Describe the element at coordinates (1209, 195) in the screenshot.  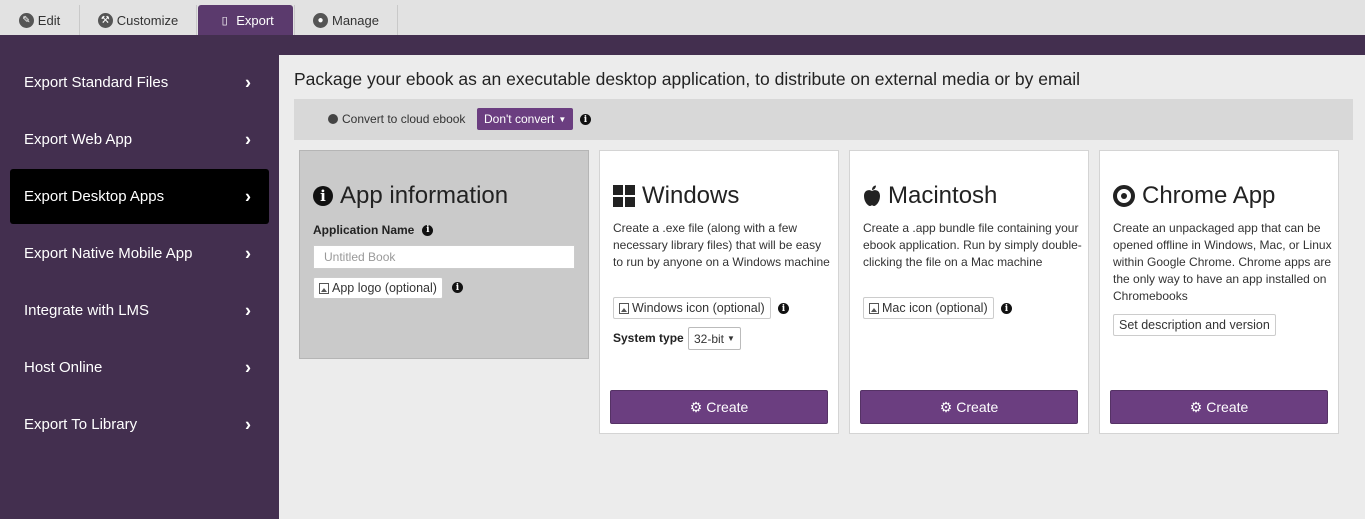
I see `card-title-text: Chrome App` at that location.